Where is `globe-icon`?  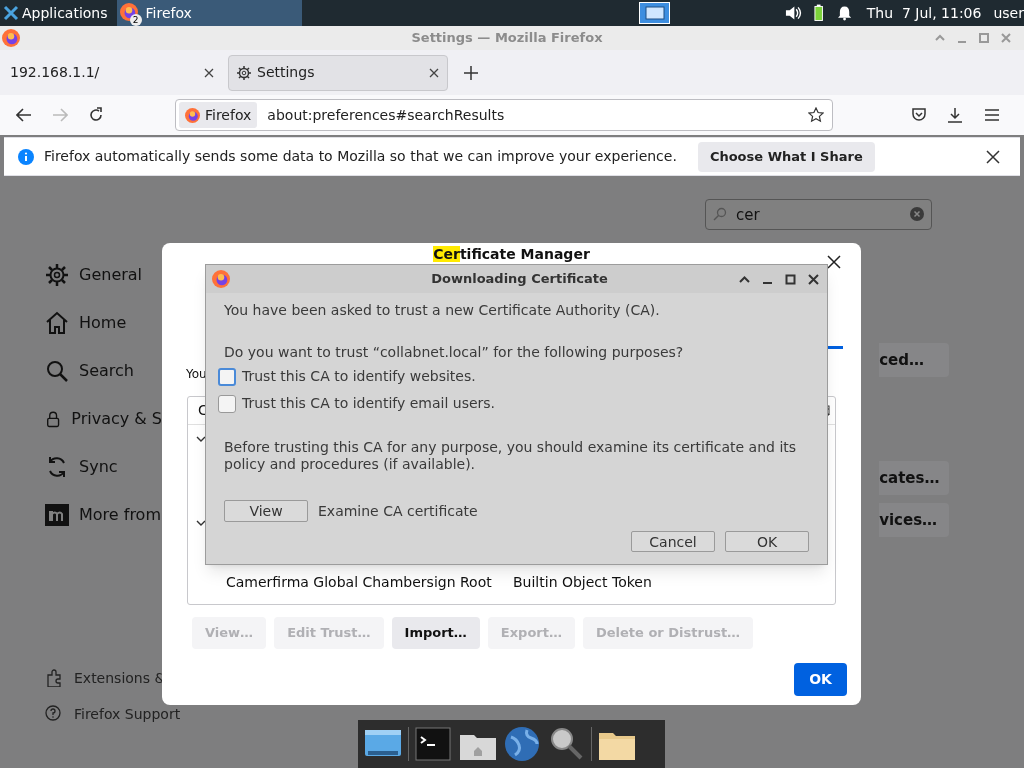
globe-icon is located at coordinates (522, 744).